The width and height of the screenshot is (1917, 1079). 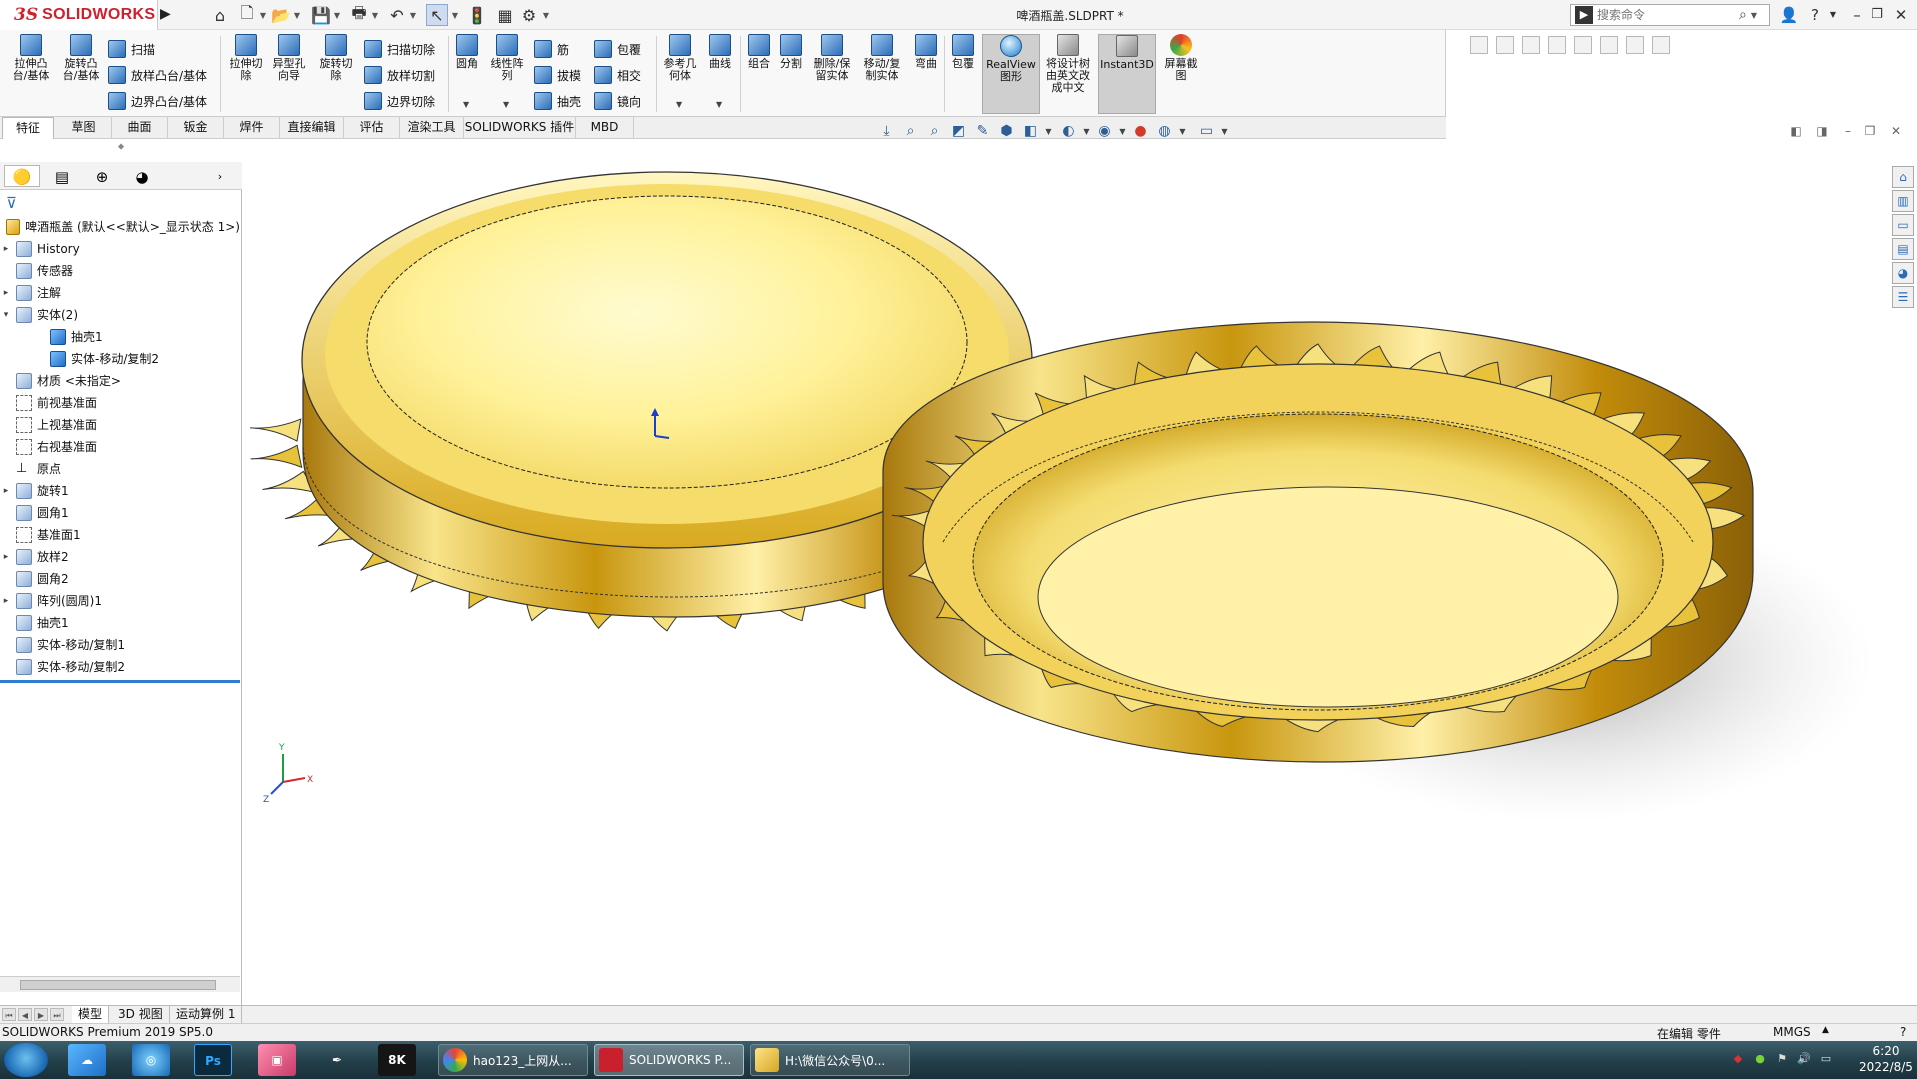 What do you see at coordinates (399, 49) in the screenshot?
I see `swept-cut-button: 扫描切除` at bounding box center [399, 49].